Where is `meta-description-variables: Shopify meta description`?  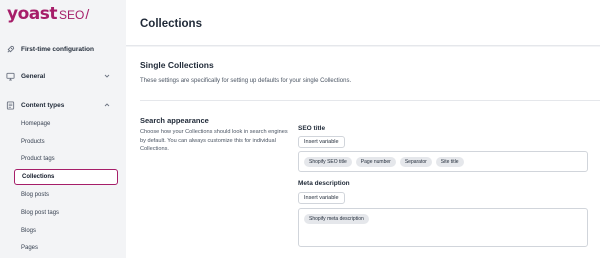 meta-description-variables: Shopify meta description is located at coordinates (336, 219).